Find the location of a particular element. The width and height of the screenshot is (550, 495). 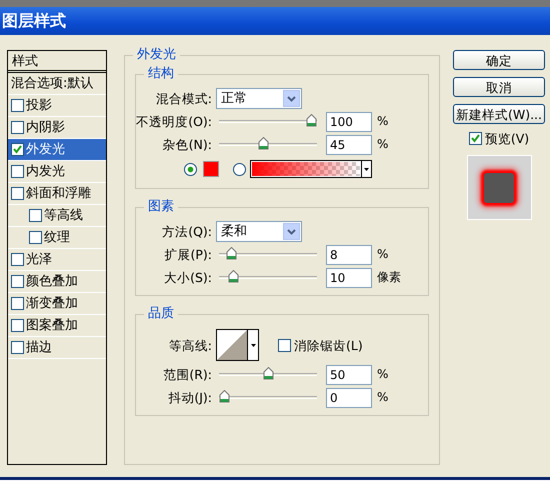

dropdown: 正常 is located at coordinates (259, 98).